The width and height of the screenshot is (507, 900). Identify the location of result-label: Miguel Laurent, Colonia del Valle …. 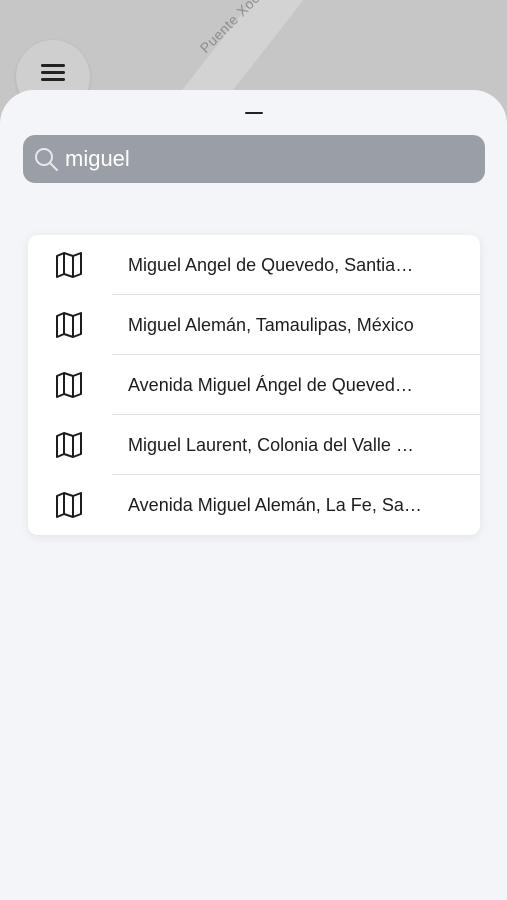
(271, 445).